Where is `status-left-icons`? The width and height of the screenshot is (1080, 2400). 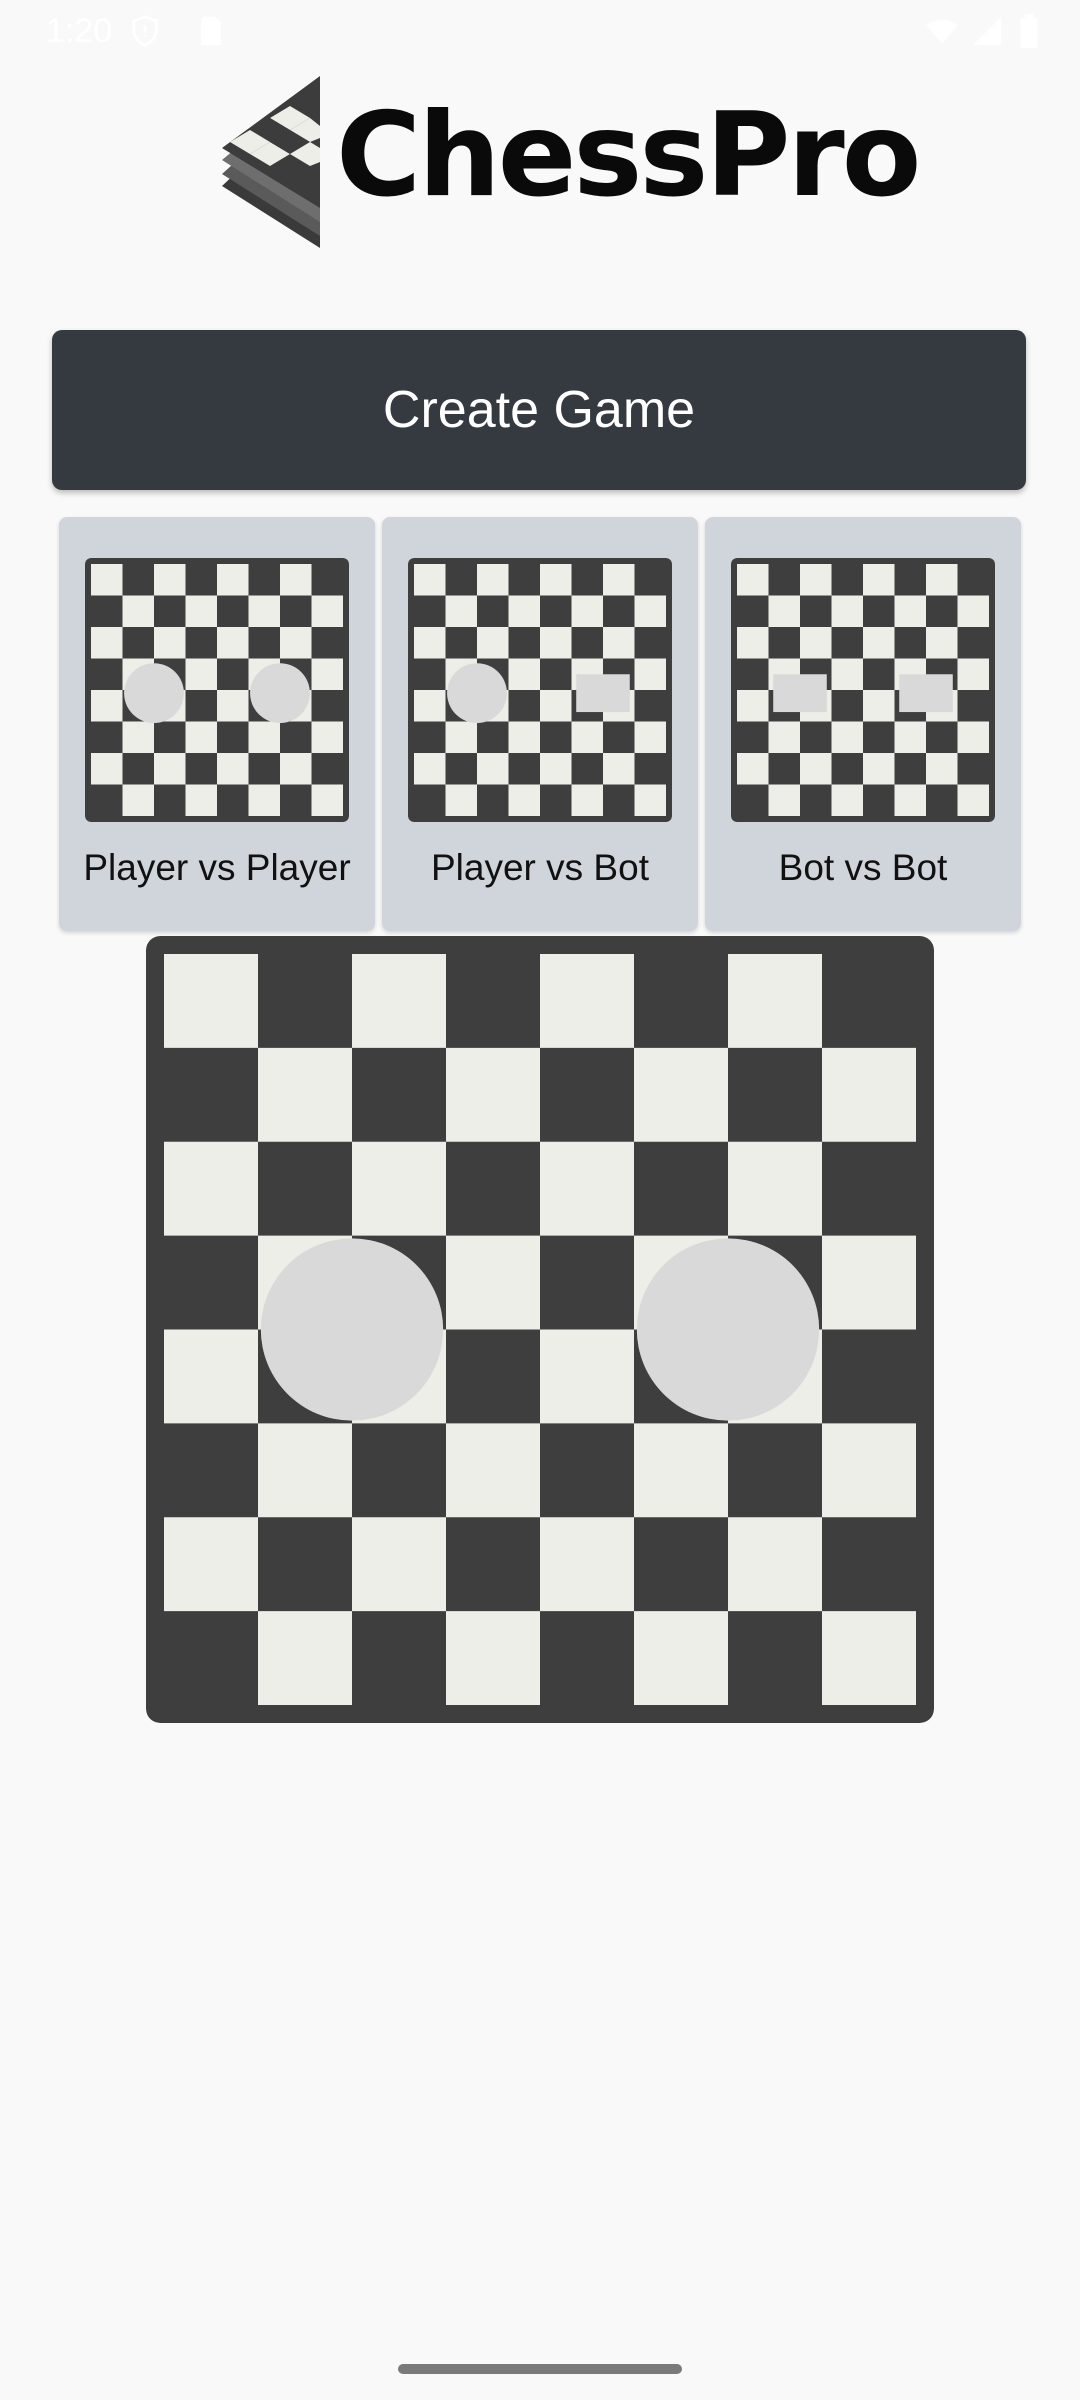 status-left-icons is located at coordinates (178, 31).